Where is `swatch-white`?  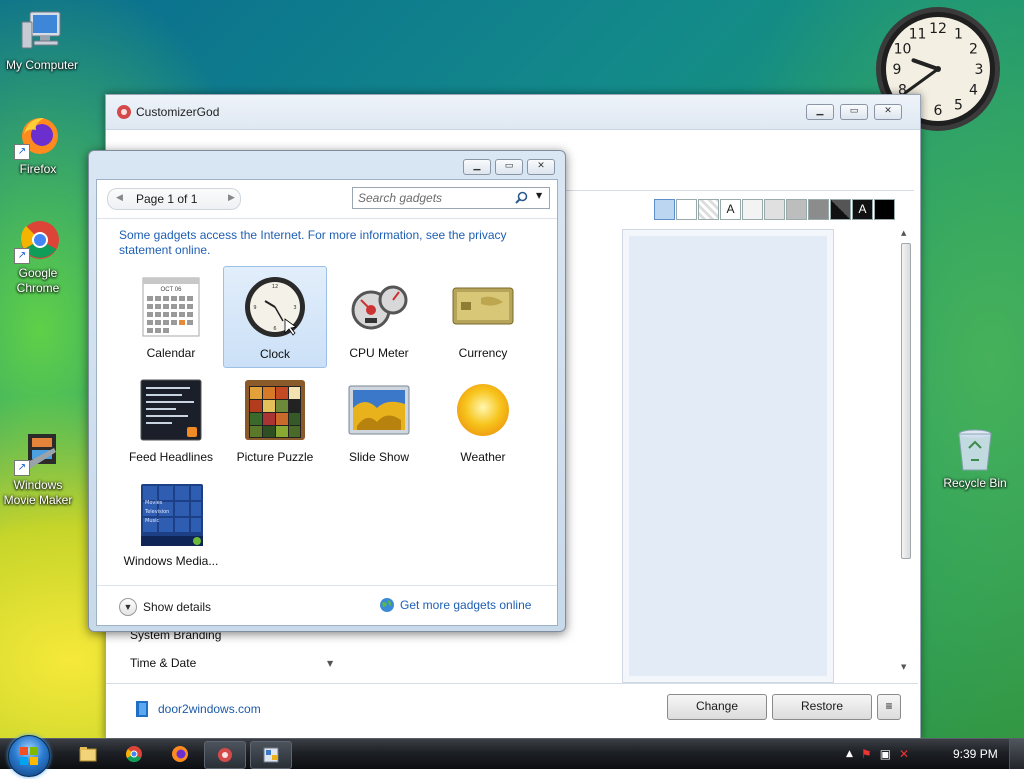
swatch-white is located at coordinates (686, 209).